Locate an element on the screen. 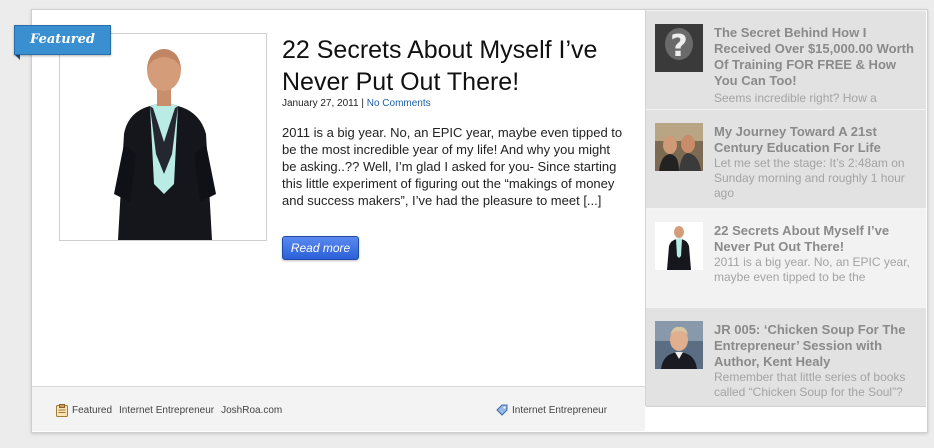 Image resolution: width=934 pixels, height=448 pixels. featured-ribbon: Featured is located at coordinates (62, 40).